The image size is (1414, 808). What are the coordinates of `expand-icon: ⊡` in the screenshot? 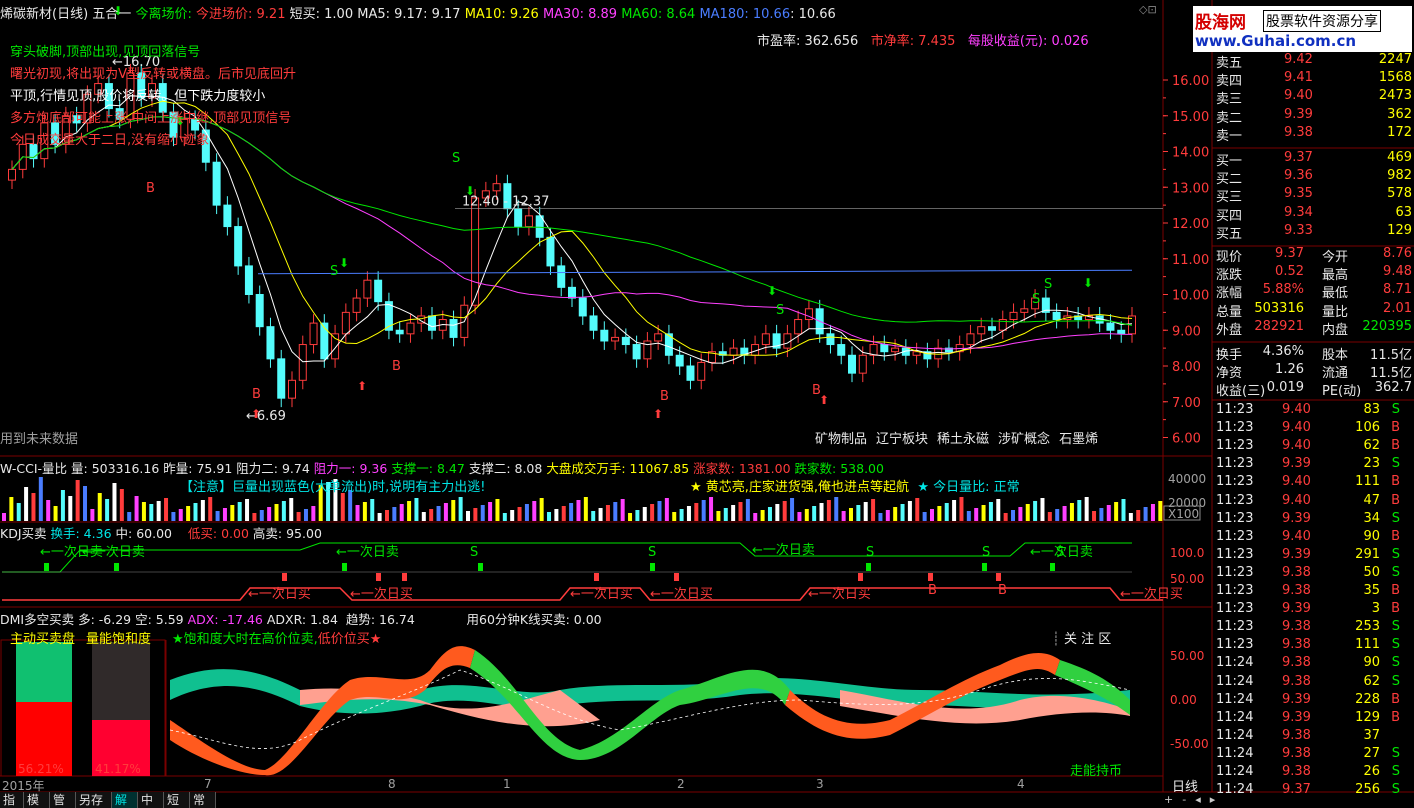 It's located at (1151, 9).